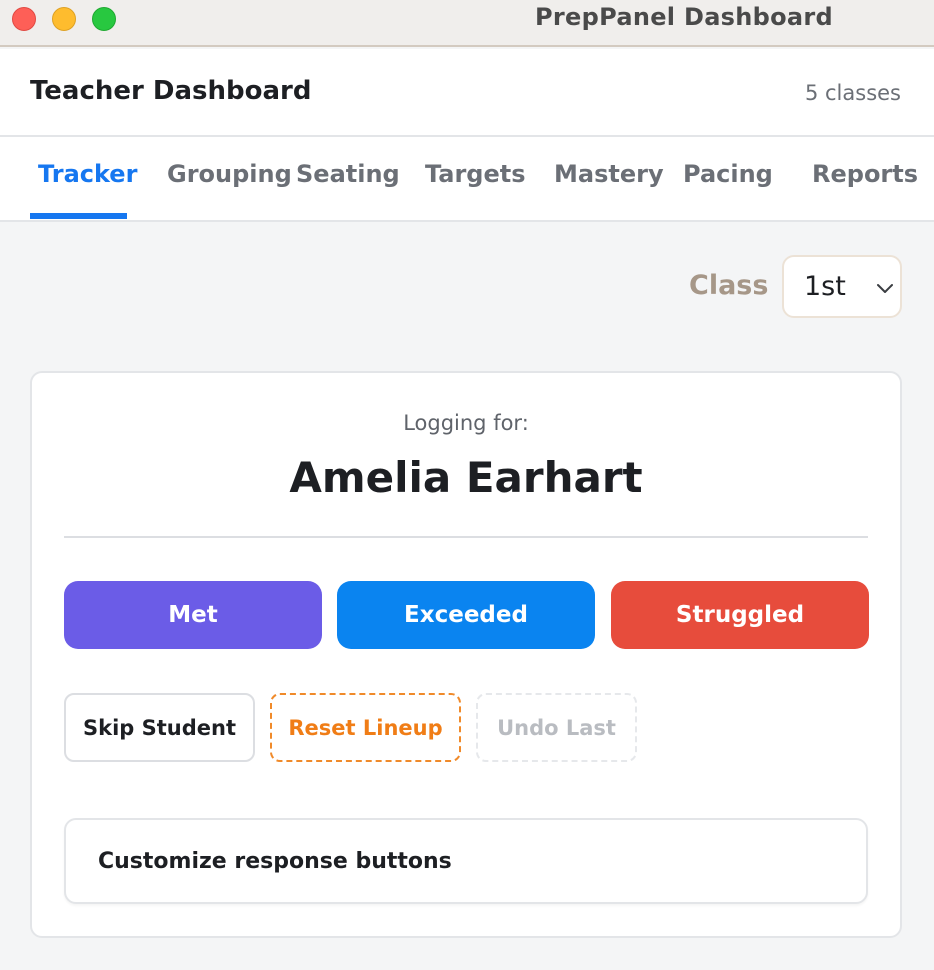 The width and height of the screenshot is (934, 970). Describe the element at coordinates (466, 423) in the screenshot. I see `logging-for-label: Logging for:` at that location.